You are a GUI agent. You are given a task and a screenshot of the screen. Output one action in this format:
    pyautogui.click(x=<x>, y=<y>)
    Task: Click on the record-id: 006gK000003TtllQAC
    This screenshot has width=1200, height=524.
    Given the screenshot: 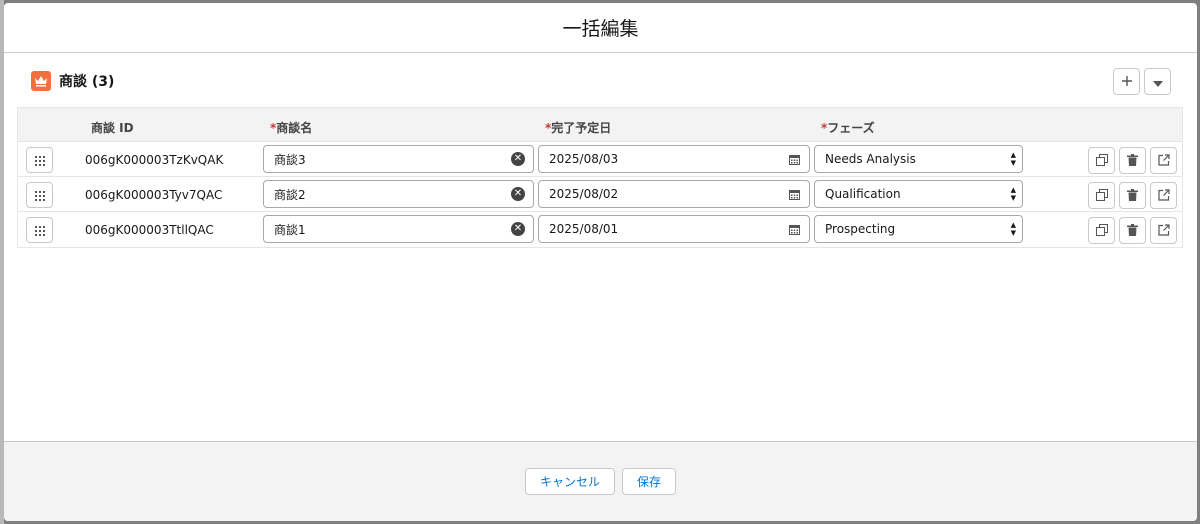 What is the action you would take?
    pyautogui.click(x=149, y=230)
    